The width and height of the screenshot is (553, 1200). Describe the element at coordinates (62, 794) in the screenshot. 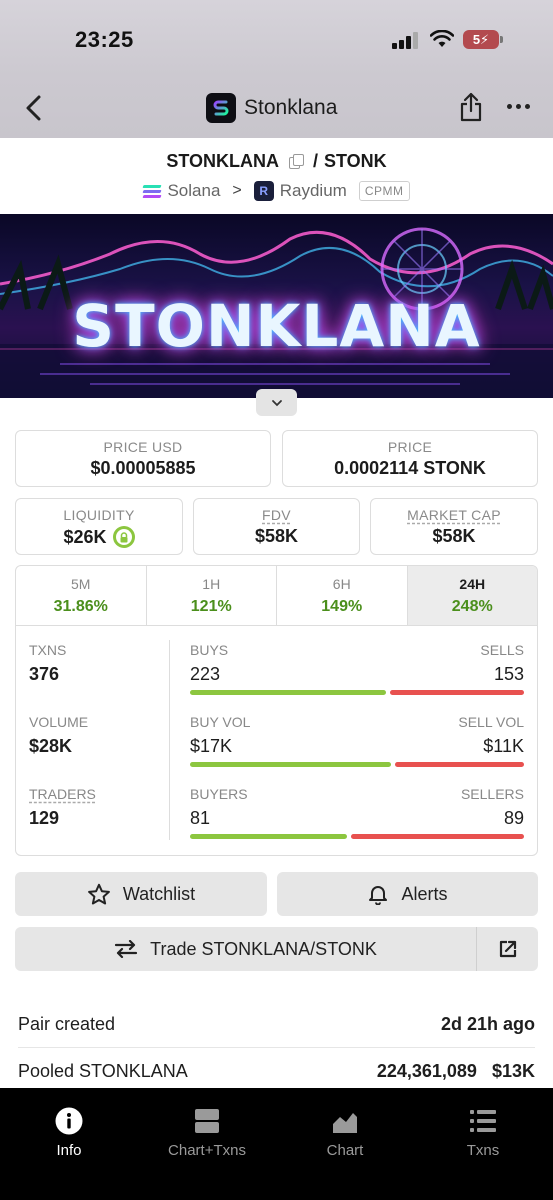

I see `traders-label: TRADERS` at that location.